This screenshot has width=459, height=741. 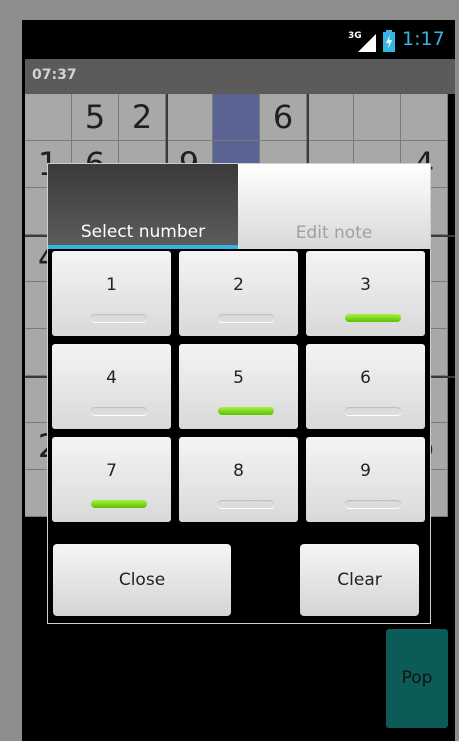 I want to click on number-button: 6, so click(x=365, y=386).